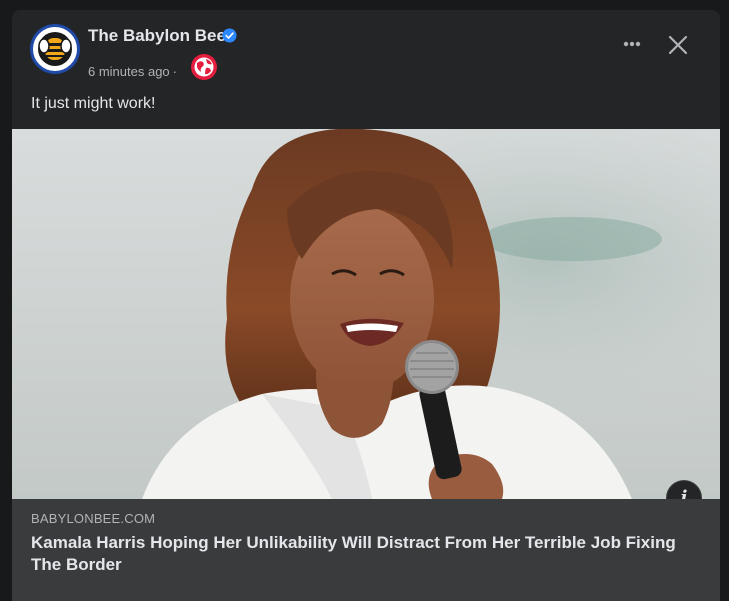  Describe the element at coordinates (129, 71) in the screenshot. I see `post-timestamp: 6 minutes ago` at that location.